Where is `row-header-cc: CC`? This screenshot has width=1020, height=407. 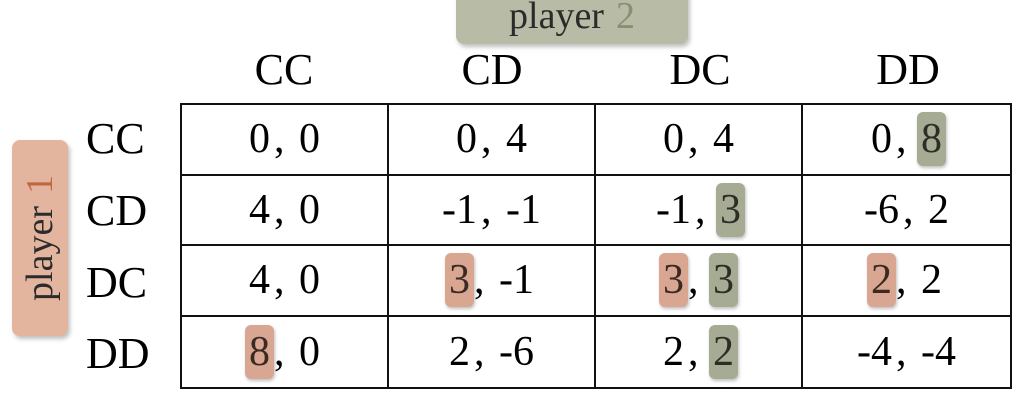
row-header-cc: CC is located at coordinates (115, 138).